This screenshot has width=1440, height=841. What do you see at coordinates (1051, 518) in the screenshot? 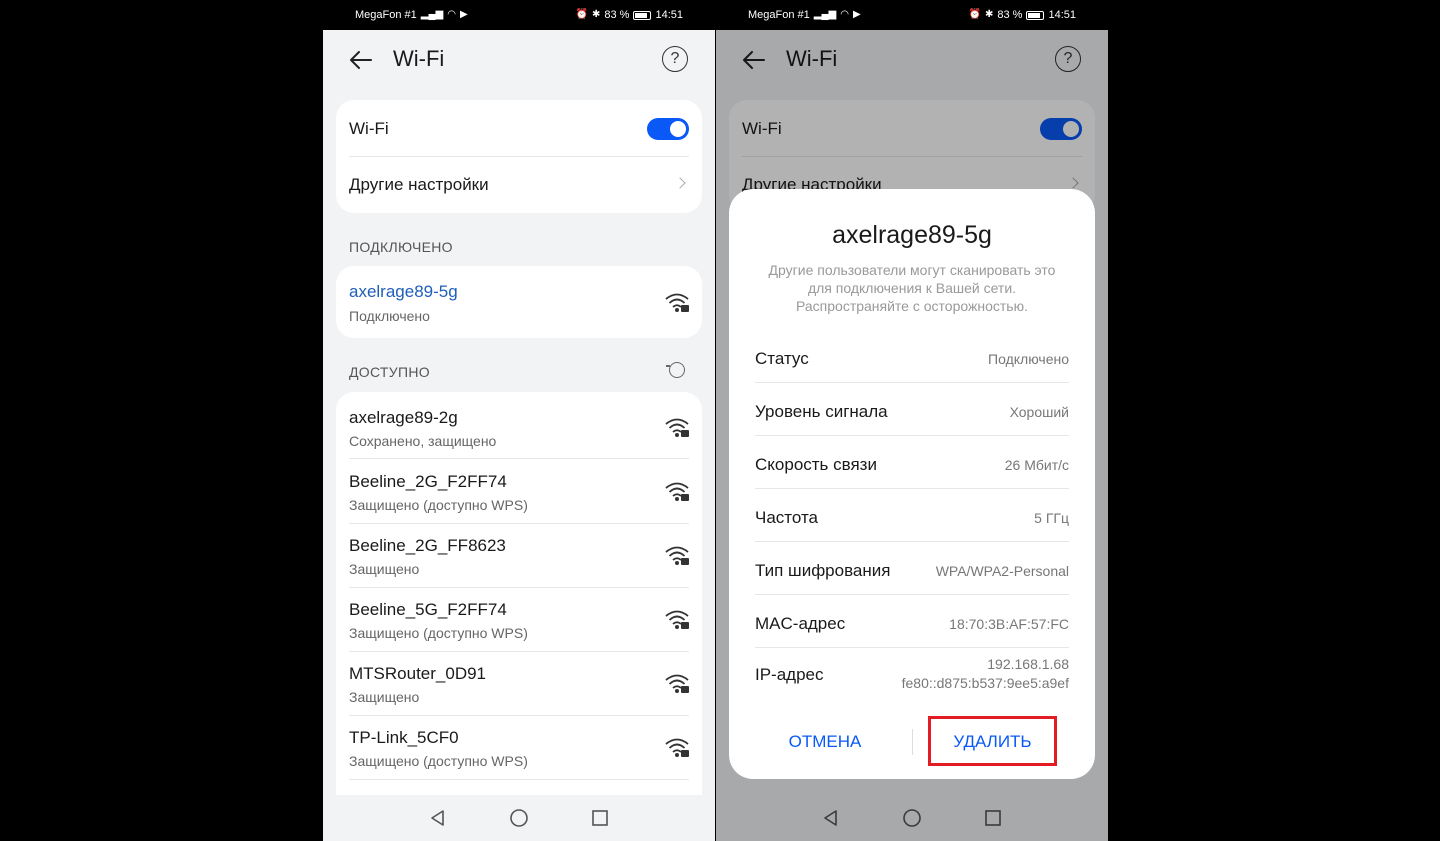
I see `detail-value: 5 ГГц` at bounding box center [1051, 518].